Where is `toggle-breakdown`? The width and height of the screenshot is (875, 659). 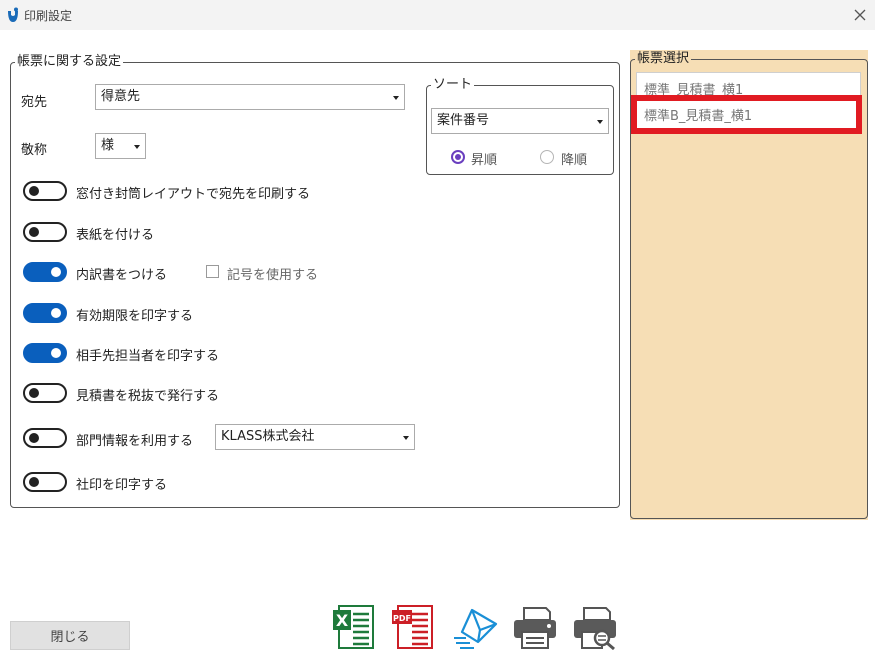 toggle-breakdown is located at coordinates (45, 272).